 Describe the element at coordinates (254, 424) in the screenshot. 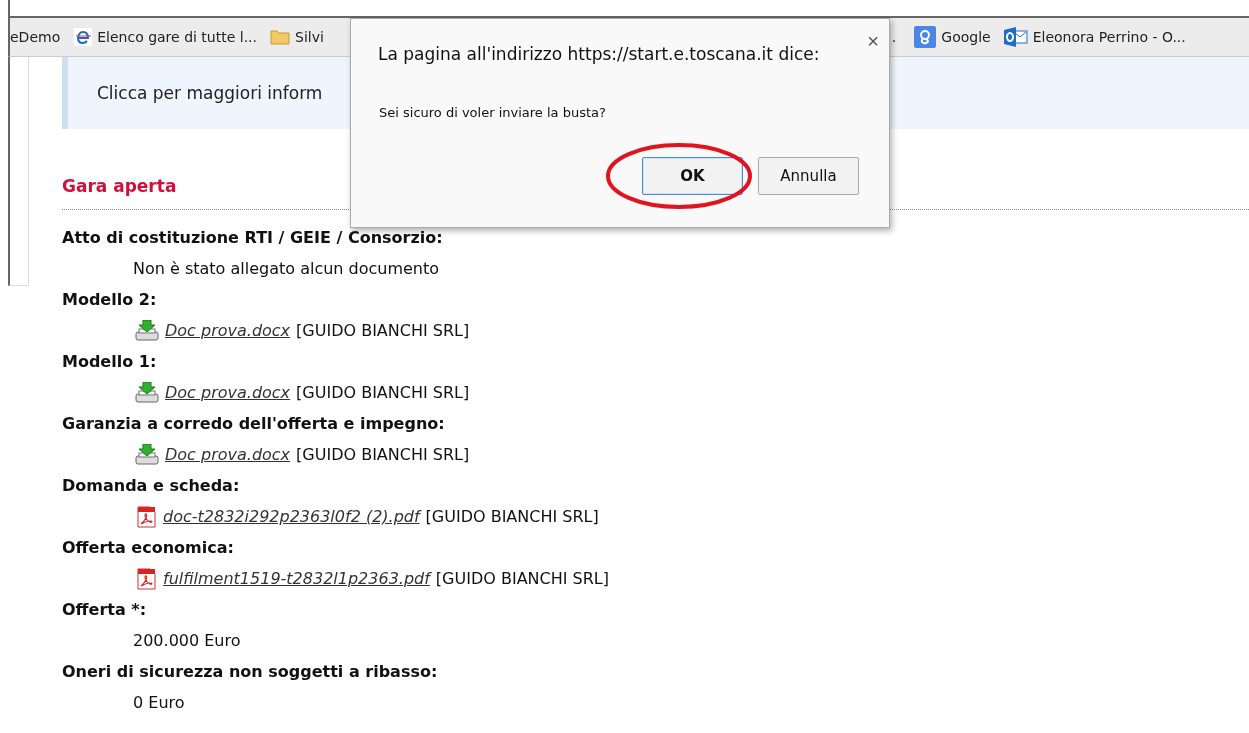

I see `field-label: Garanzia a corredo dell'offerta e impegno:` at that location.